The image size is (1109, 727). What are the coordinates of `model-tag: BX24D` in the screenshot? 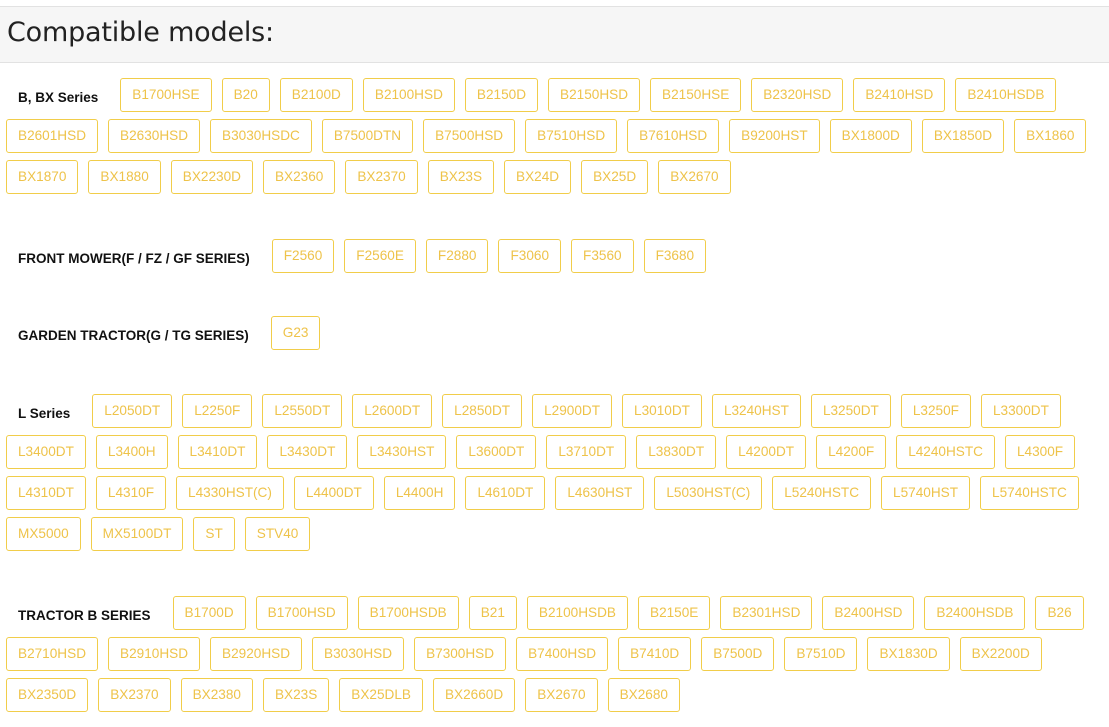 It's located at (538, 177).